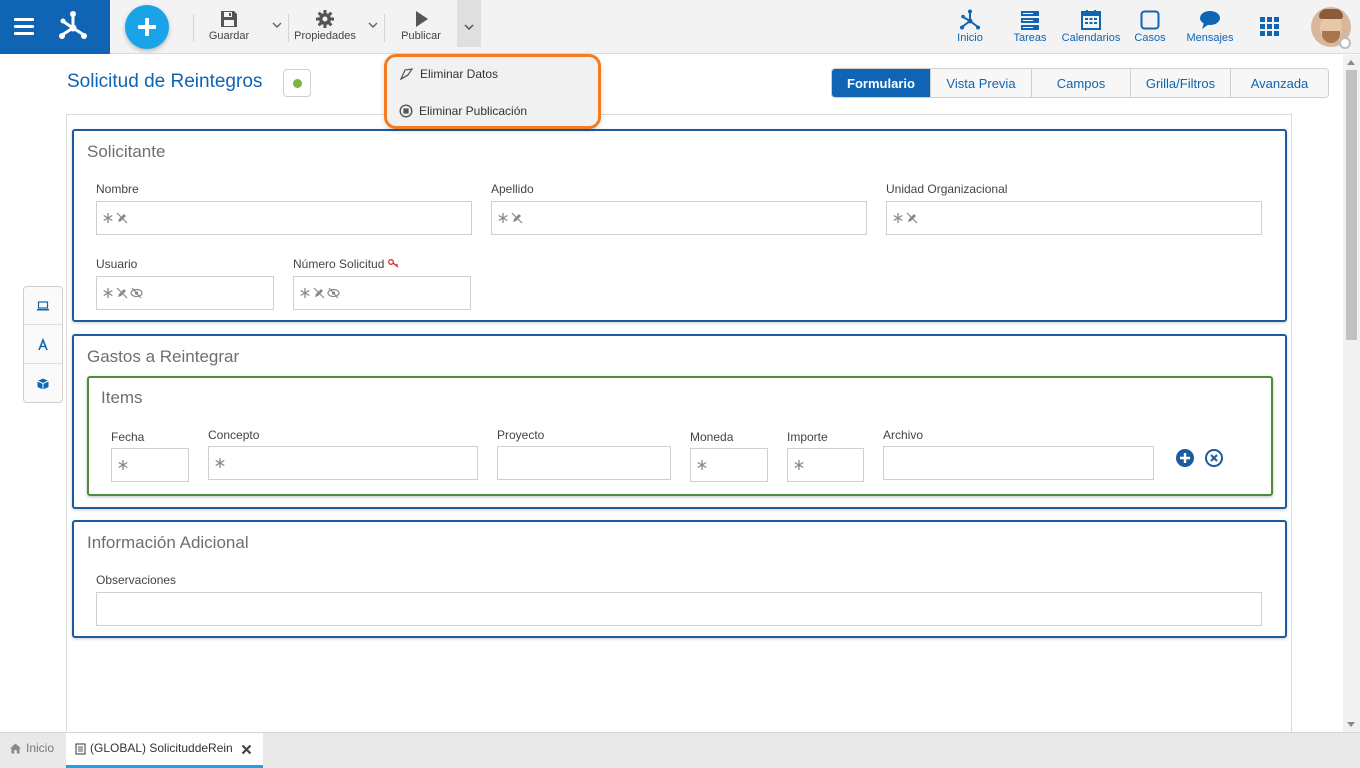 Image resolution: width=1360 pixels, height=768 pixels. What do you see at coordinates (421, 27) in the screenshot?
I see `publish-button: Publicar` at bounding box center [421, 27].